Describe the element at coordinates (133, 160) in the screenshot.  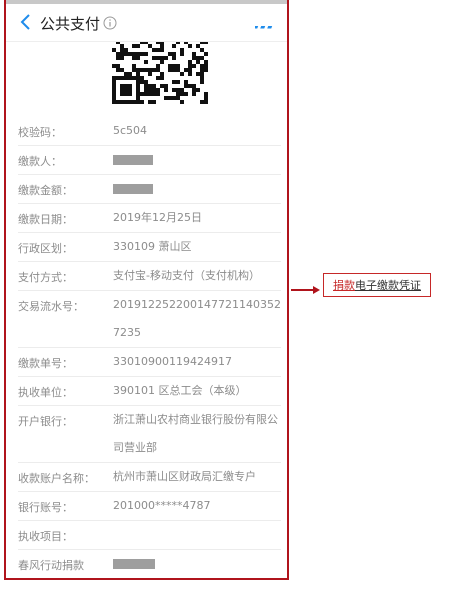
I see `redacted-payer` at that location.